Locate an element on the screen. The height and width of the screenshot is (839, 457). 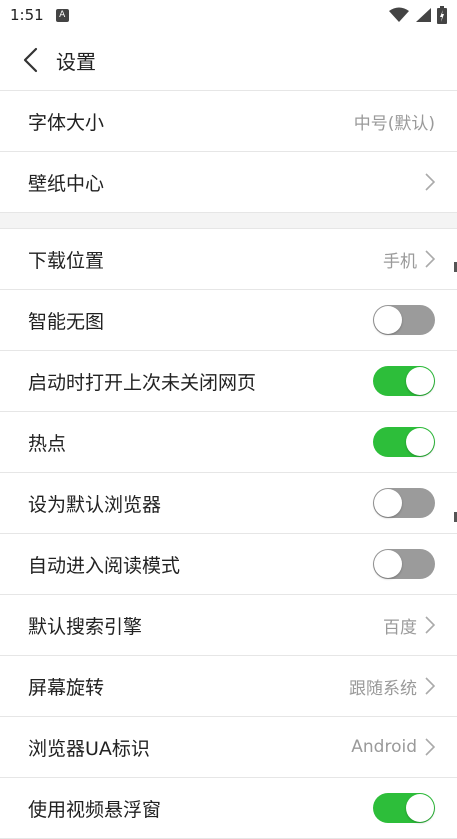
setting-smart-no-images: 智能无图 is located at coordinates (228, 320).